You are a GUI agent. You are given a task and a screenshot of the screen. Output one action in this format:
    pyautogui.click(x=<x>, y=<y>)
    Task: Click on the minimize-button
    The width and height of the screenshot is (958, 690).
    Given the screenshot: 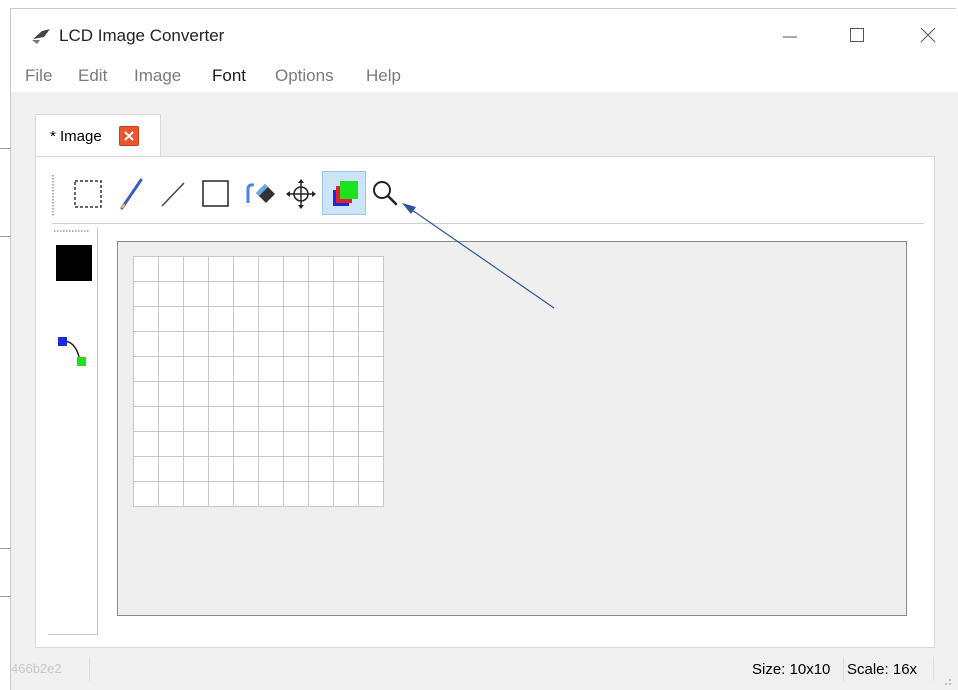 What is the action you would take?
    pyautogui.click(x=790, y=35)
    